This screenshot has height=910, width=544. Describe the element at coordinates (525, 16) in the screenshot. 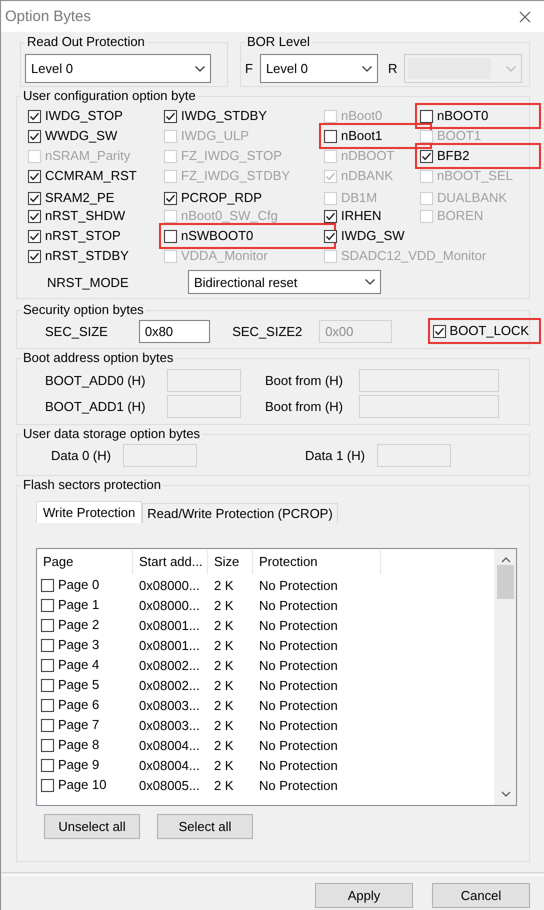

I see `close-icon` at that location.